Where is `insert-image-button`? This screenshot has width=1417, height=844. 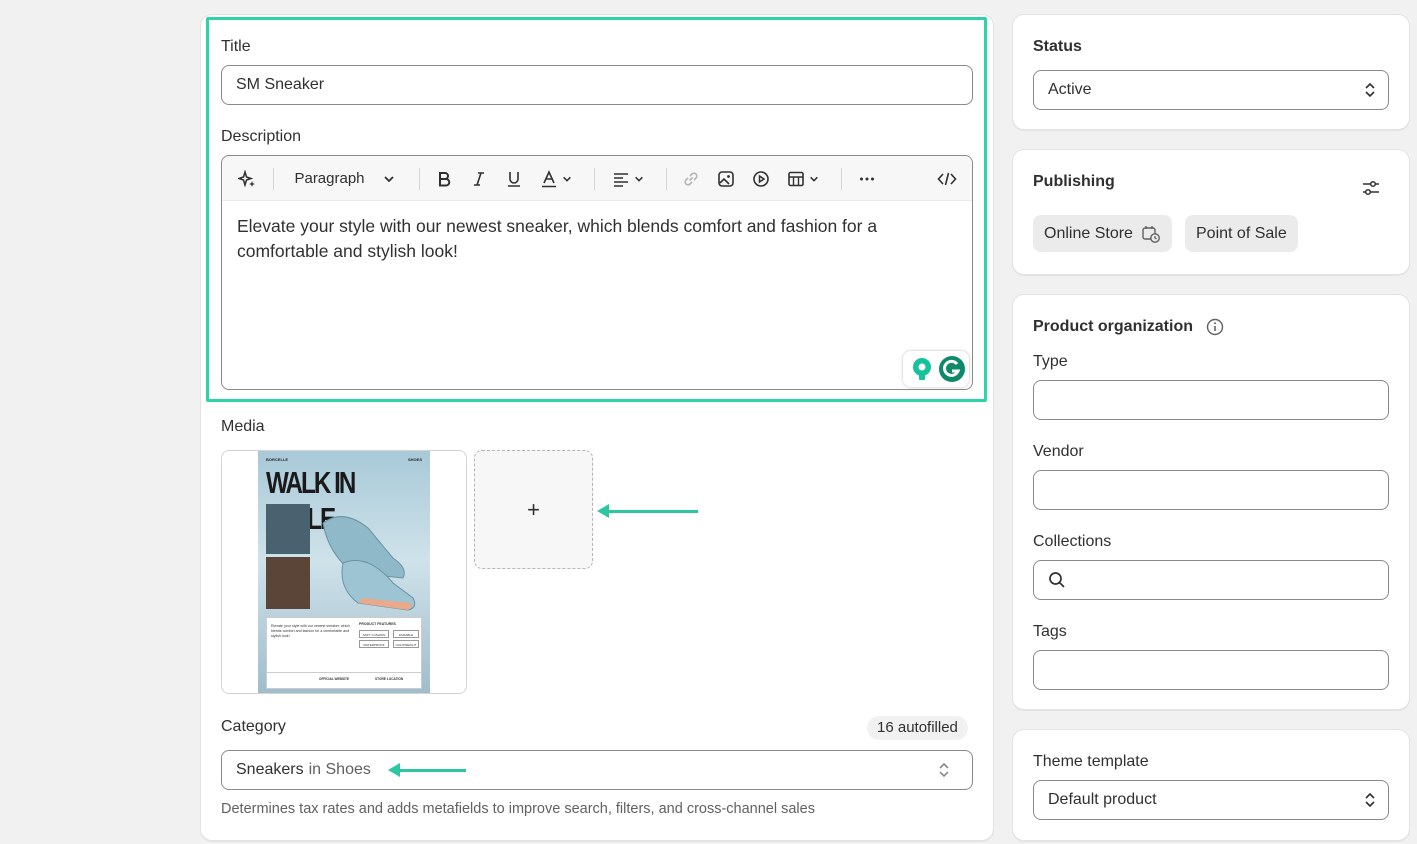
insert-image-button is located at coordinates (726, 178).